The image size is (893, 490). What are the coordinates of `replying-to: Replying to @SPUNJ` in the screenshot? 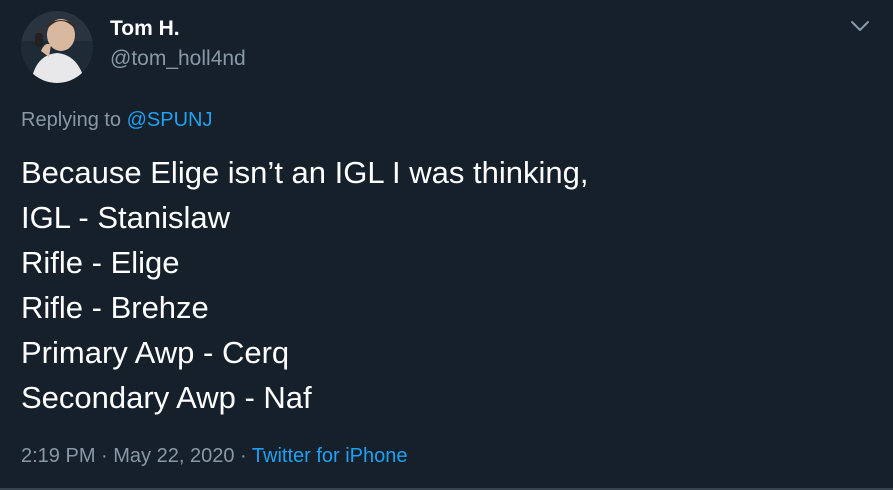 It's located at (117, 120).